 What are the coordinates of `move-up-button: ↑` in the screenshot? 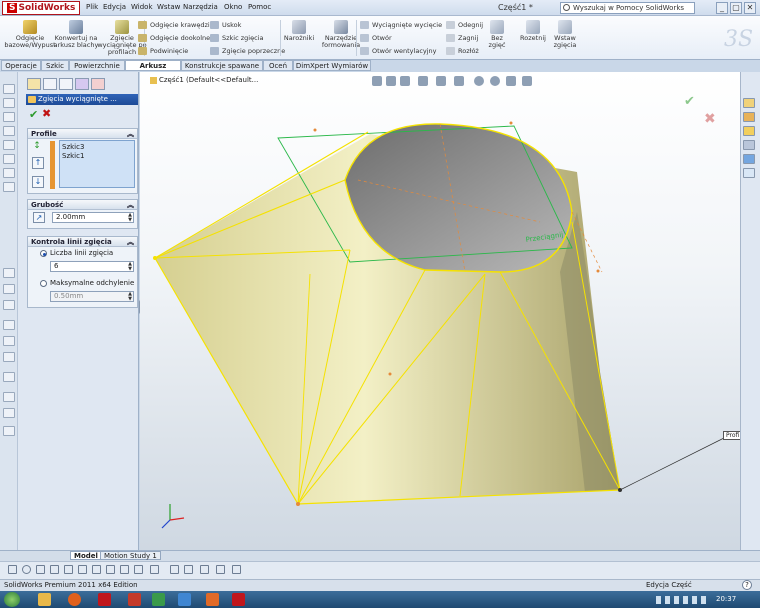 It's located at (38, 163).